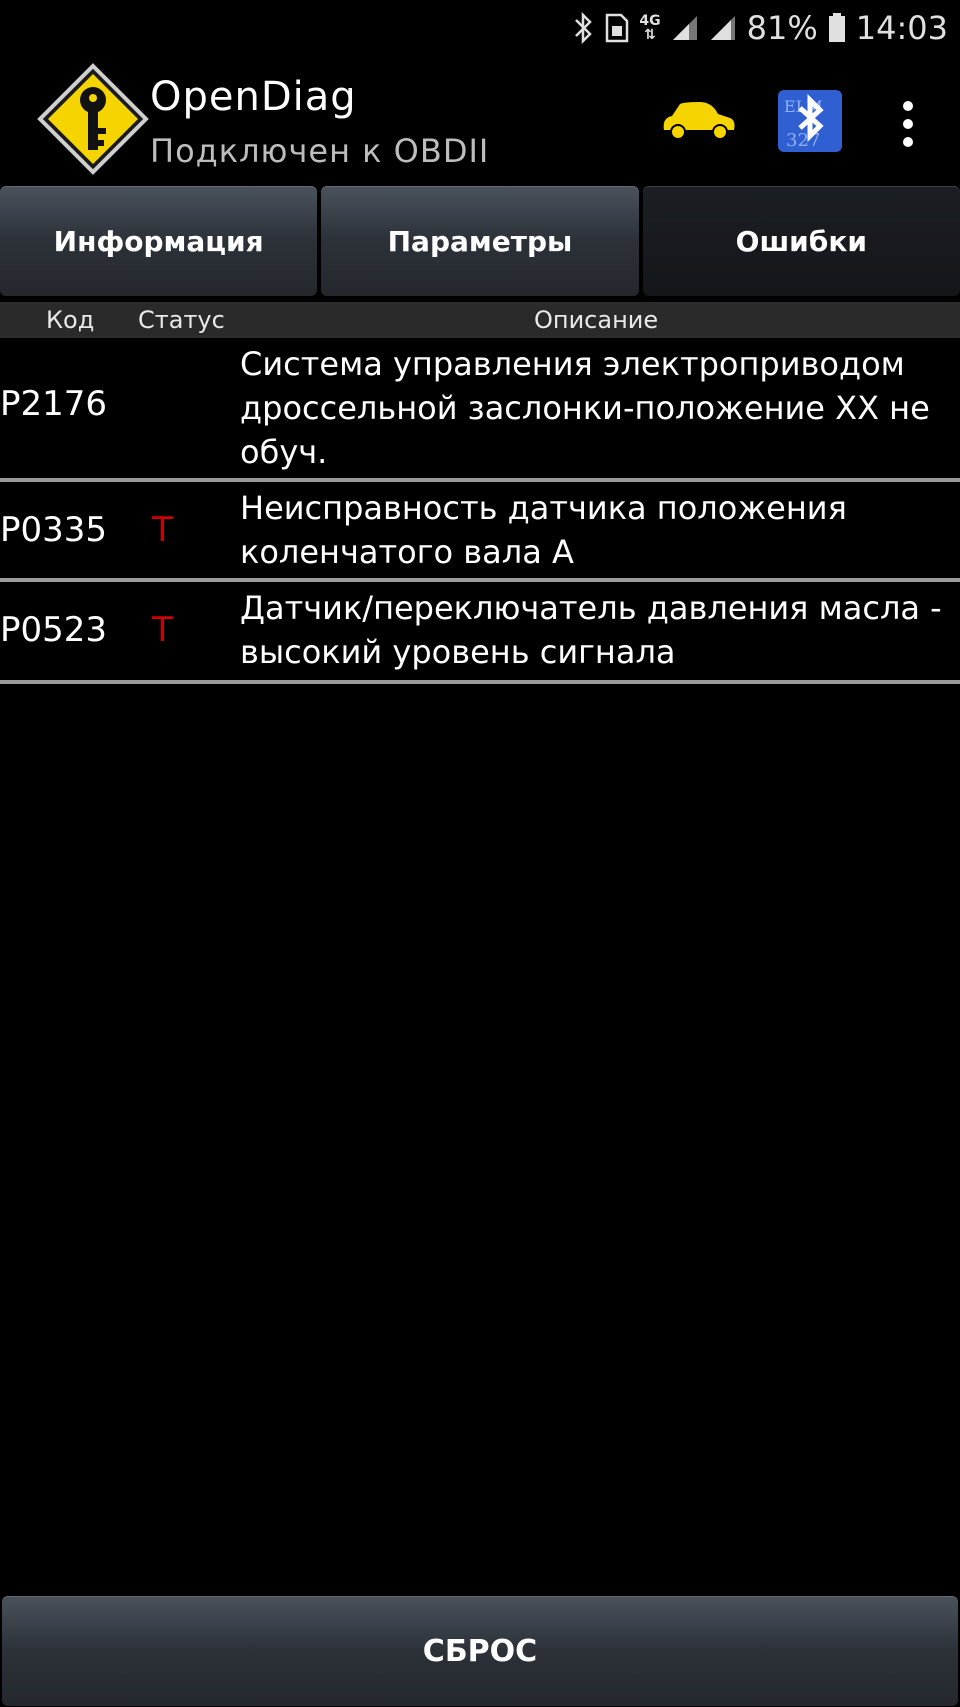  What do you see at coordinates (253, 97) in the screenshot?
I see `app-title: OpenDiag` at bounding box center [253, 97].